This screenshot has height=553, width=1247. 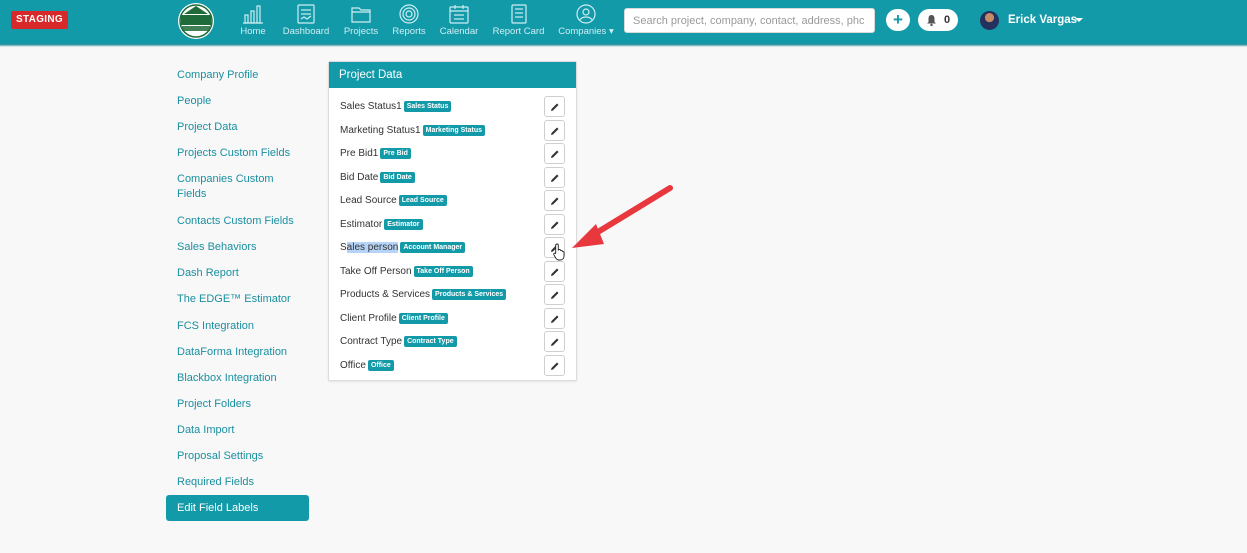 I want to click on dashboard-icon, so click(x=306, y=14).